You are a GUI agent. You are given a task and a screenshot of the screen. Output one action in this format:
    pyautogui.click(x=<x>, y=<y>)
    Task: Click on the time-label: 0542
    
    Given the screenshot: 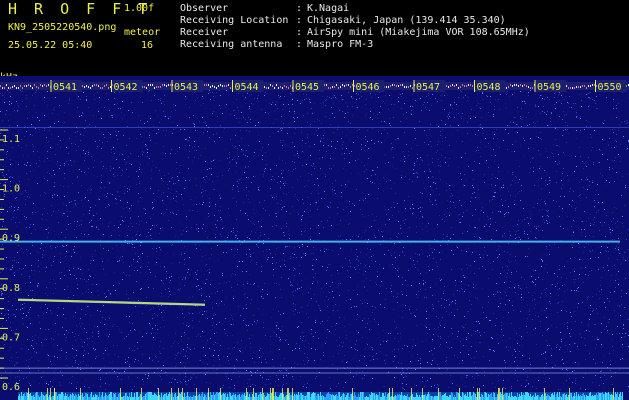 What is the action you would take?
    pyautogui.click(x=126, y=87)
    